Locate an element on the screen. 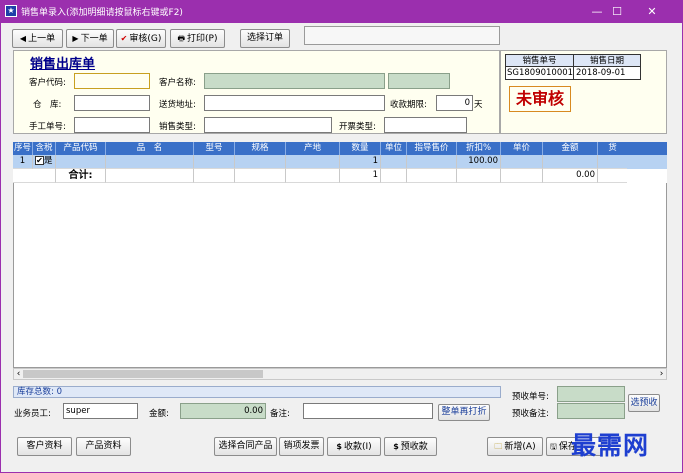 This screenshot has height=473, width=683. reprint-discount-button: 整单再打折 is located at coordinates (464, 412).